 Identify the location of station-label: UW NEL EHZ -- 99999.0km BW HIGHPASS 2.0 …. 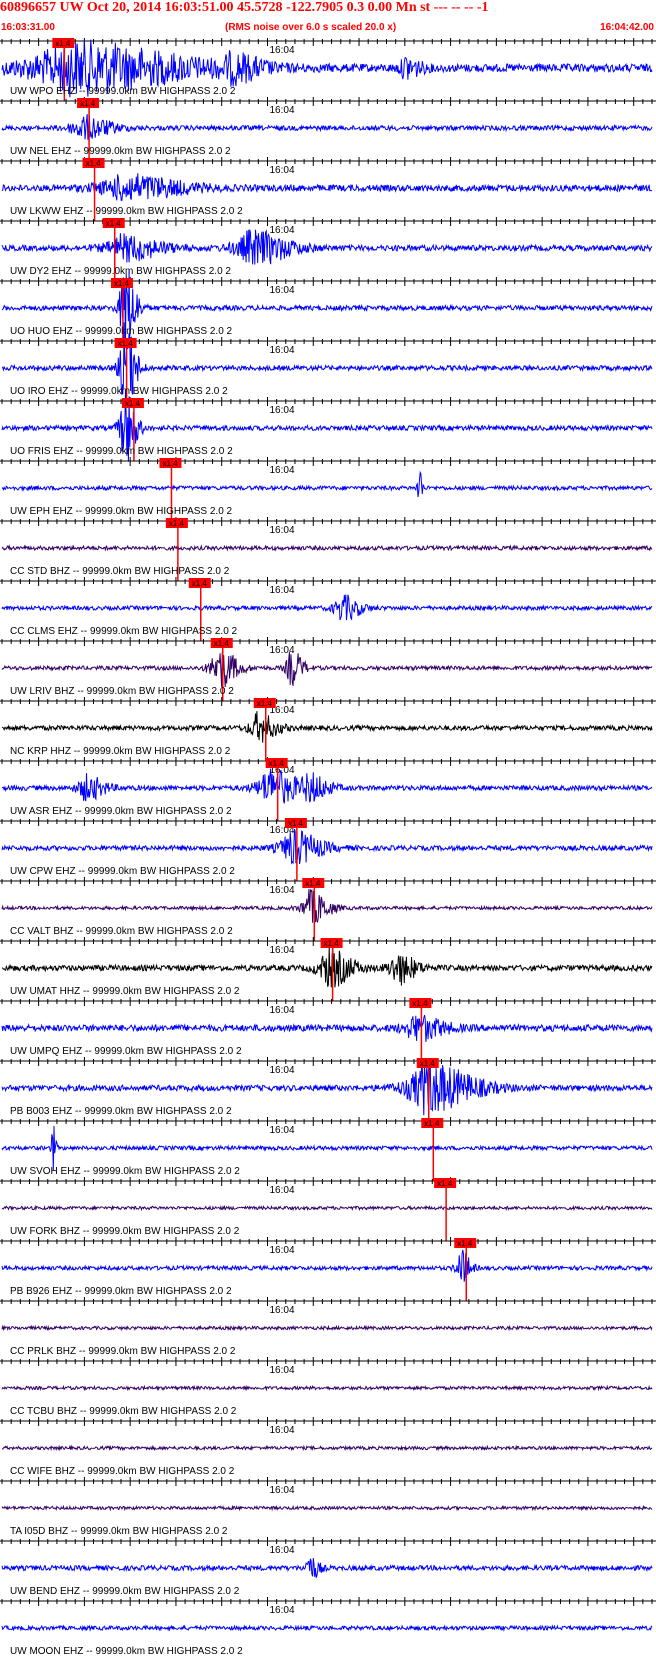
(120, 151).